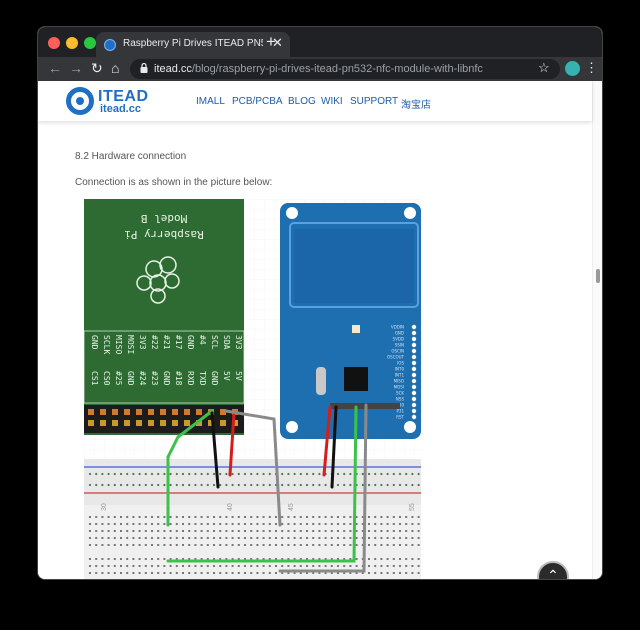 This screenshot has height=630, width=640. I want to click on home-icon: ⌂, so click(115, 68).